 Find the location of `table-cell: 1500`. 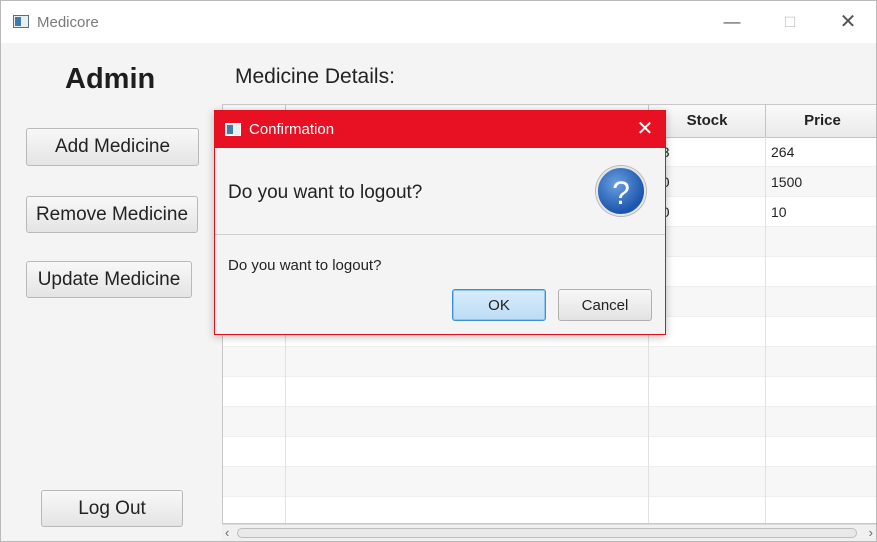

table-cell: 1500 is located at coordinates (787, 182).